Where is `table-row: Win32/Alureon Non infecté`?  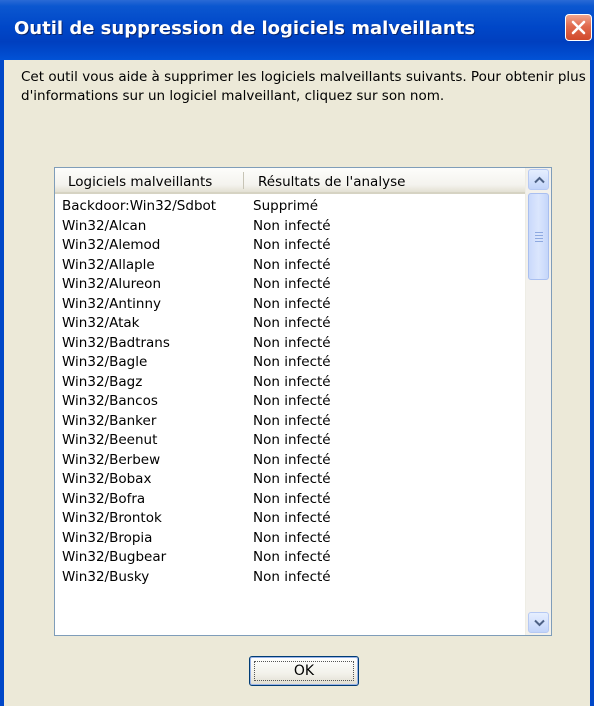 table-row: Win32/Alureon Non infecté is located at coordinates (290, 284).